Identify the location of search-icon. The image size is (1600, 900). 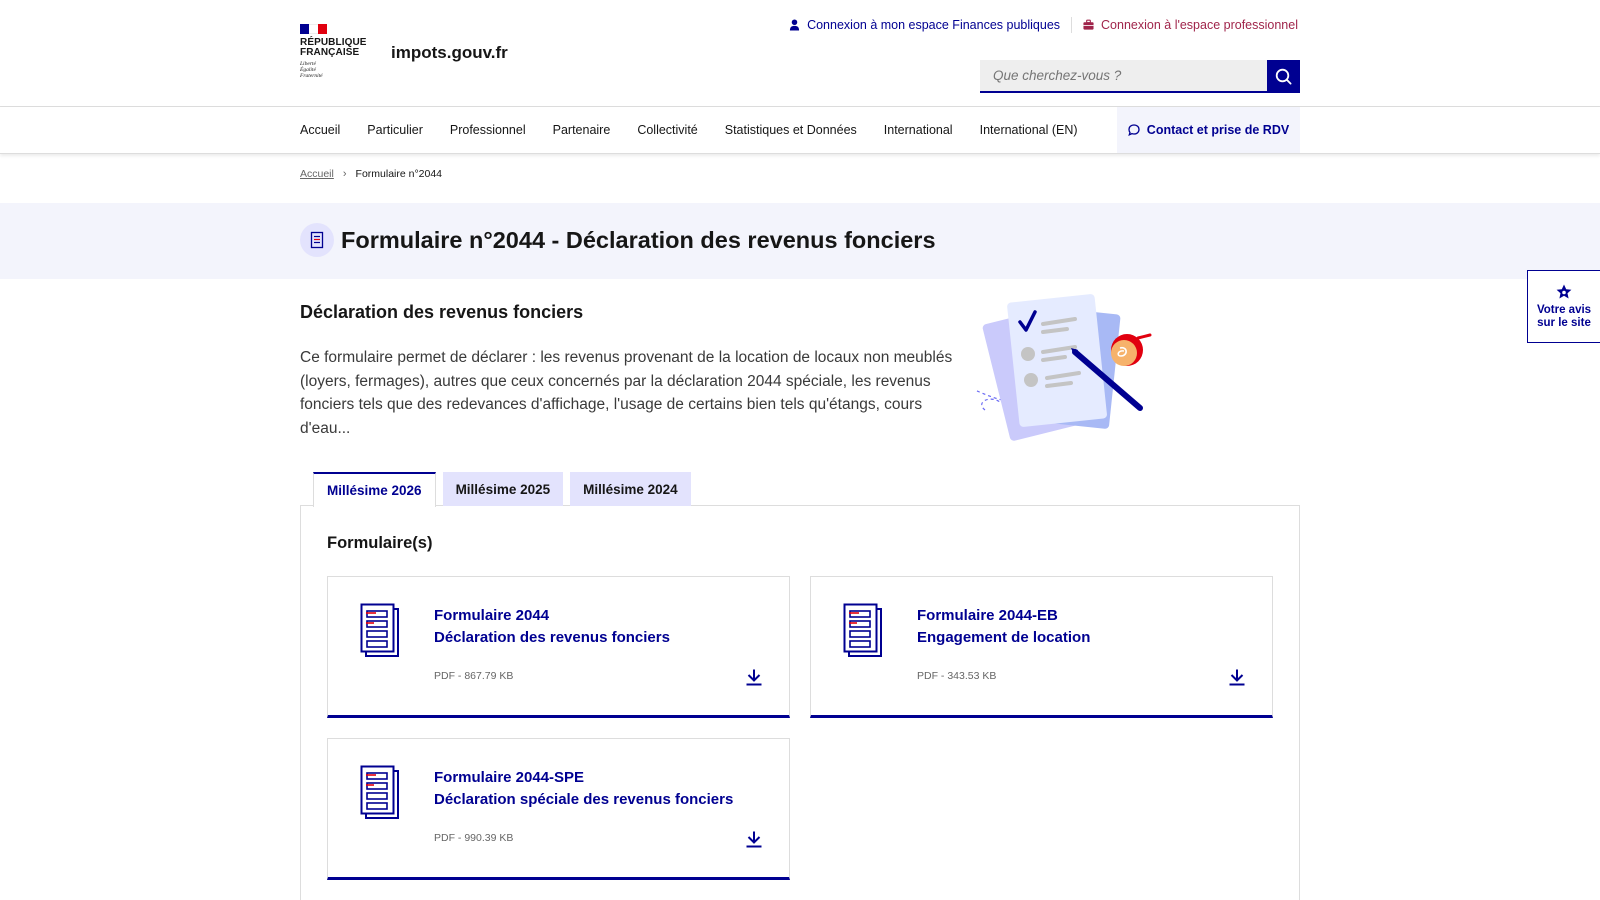
(1283, 76).